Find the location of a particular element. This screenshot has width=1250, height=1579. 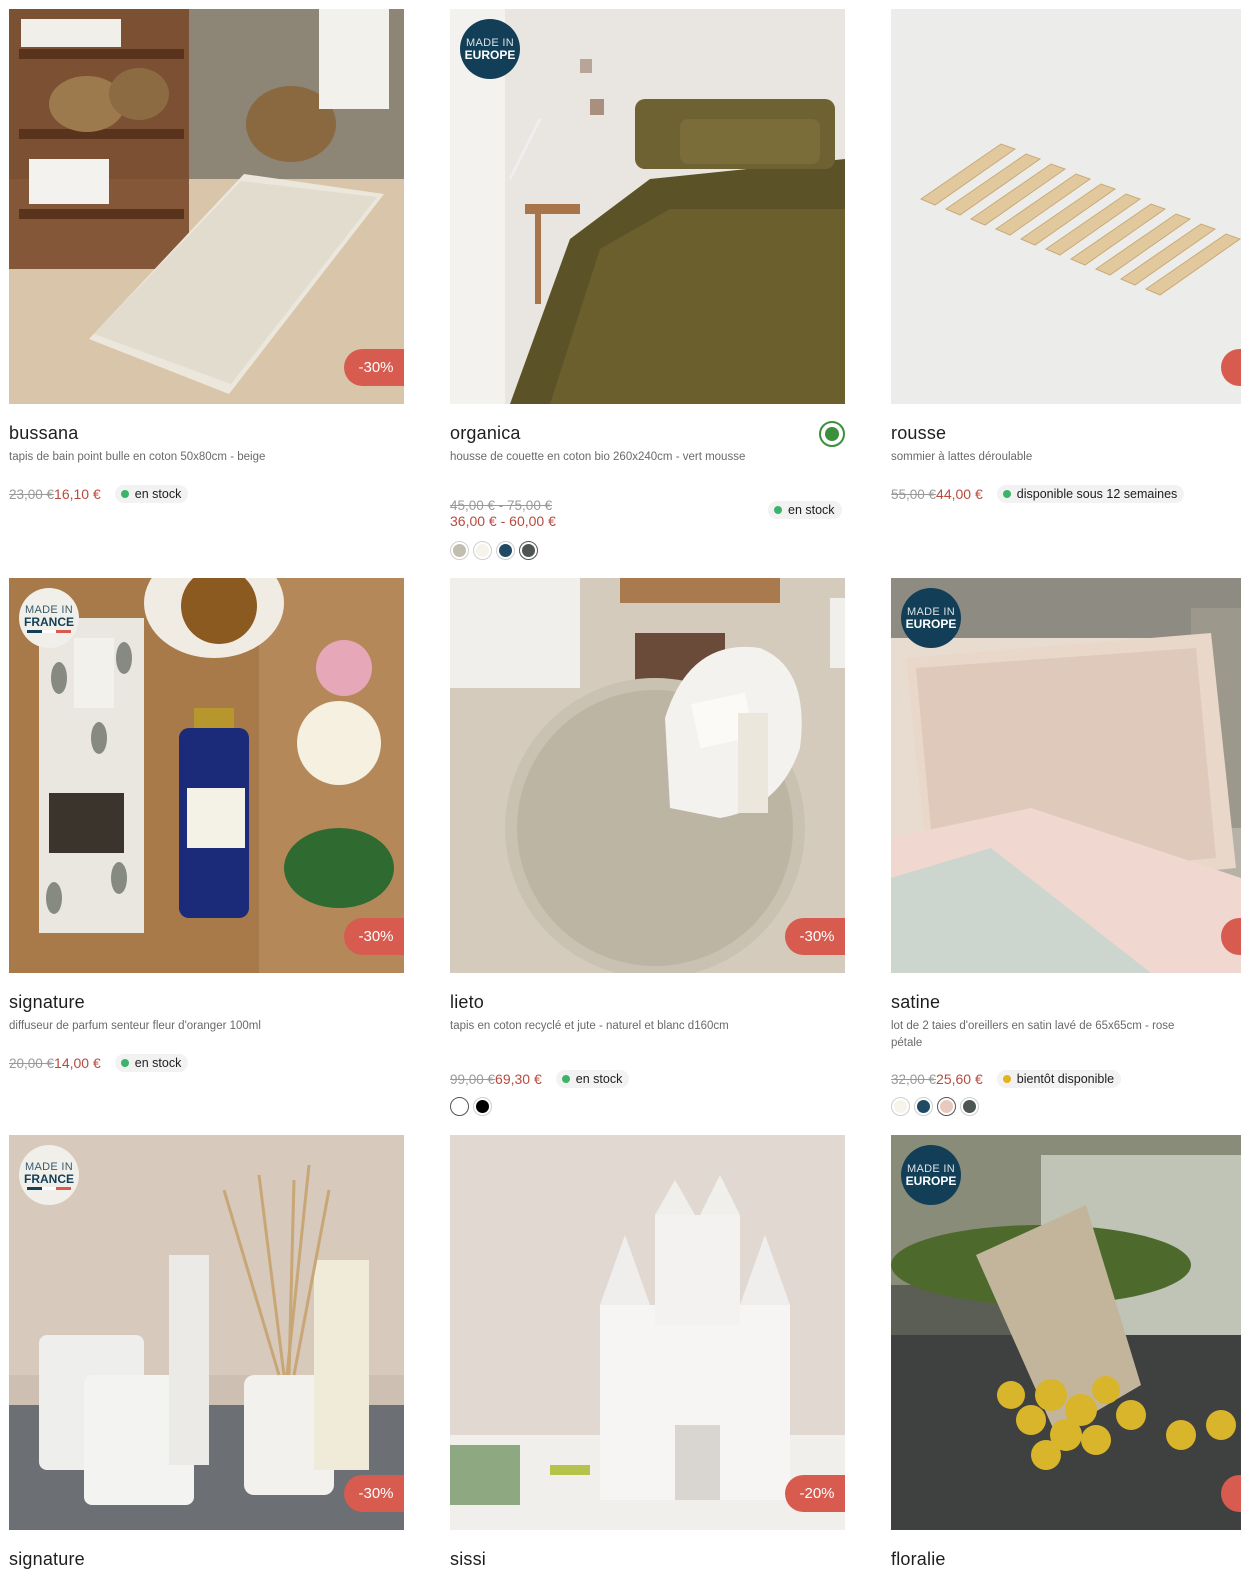

product-name: bussana is located at coordinates (43, 433).